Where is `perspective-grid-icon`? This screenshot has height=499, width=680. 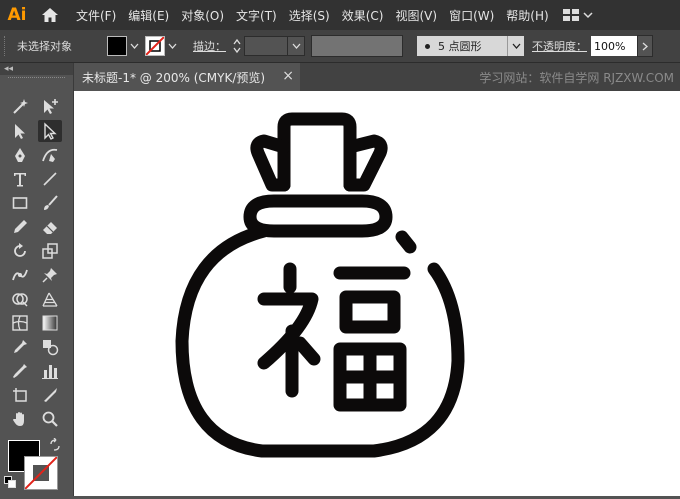 perspective-grid-icon is located at coordinates (50, 299).